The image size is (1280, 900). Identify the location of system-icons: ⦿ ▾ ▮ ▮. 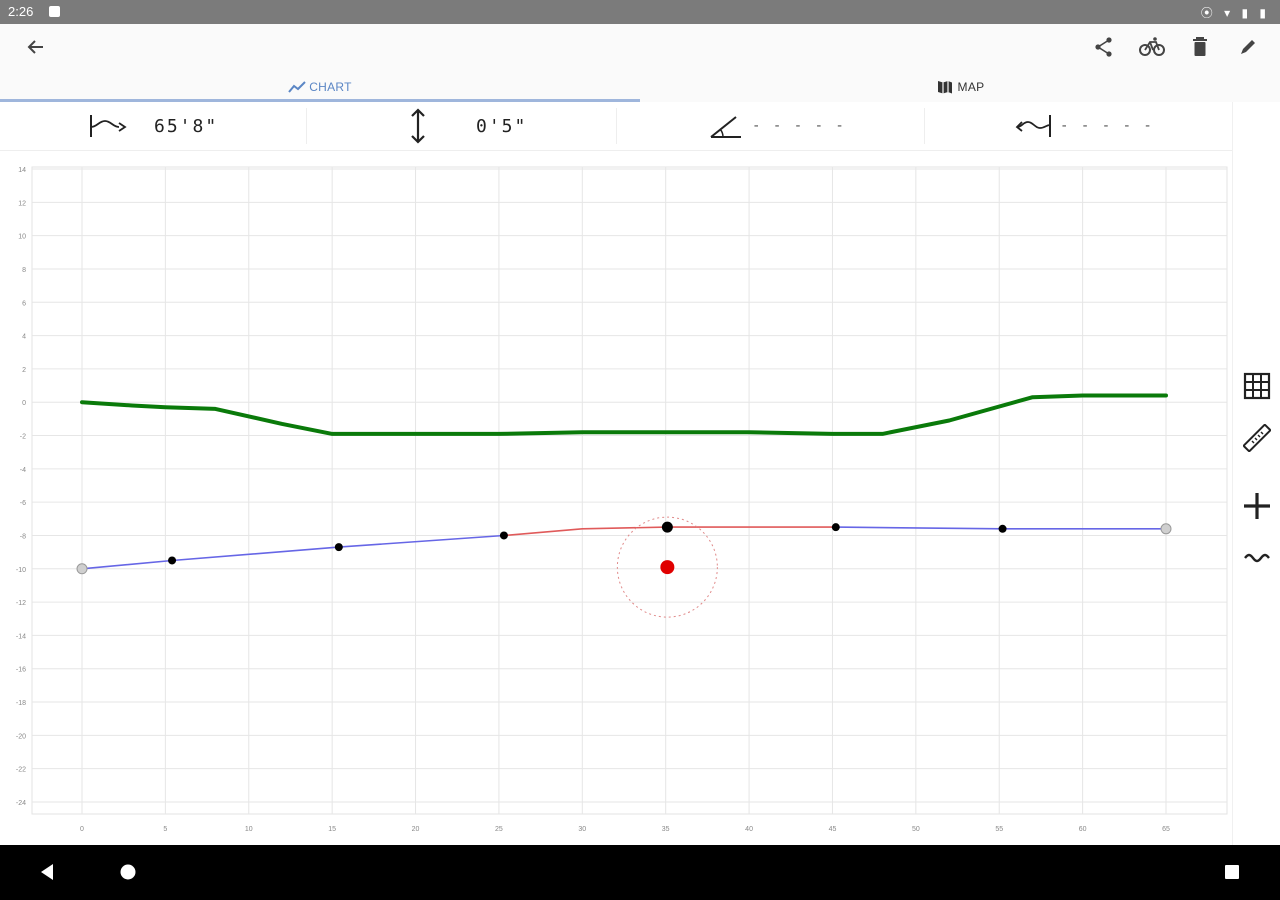
(1235, 13).